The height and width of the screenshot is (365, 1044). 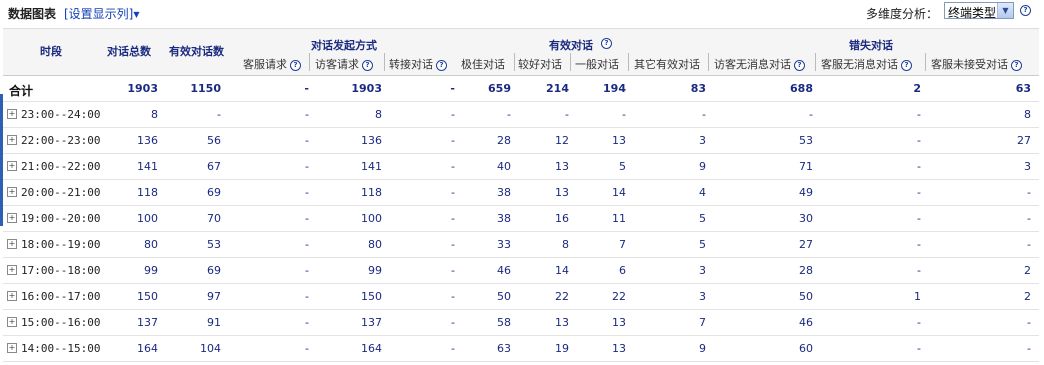 What do you see at coordinates (371, 192) in the screenshot?
I see `cell-visitor-request: 118` at bounding box center [371, 192].